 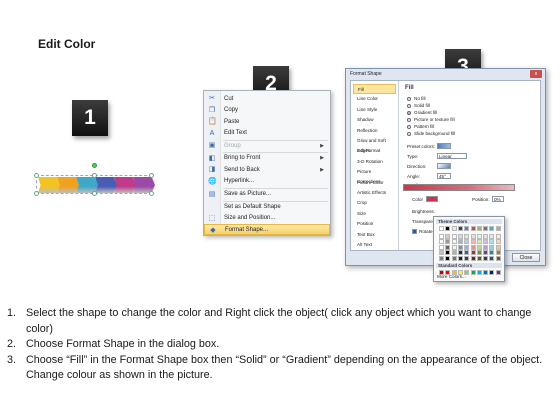 What do you see at coordinates (267, 169) in the screenshot?
I see `menu-item-send-to-back: ◨ Send to Back ▶` at bounding box center [267, 169].